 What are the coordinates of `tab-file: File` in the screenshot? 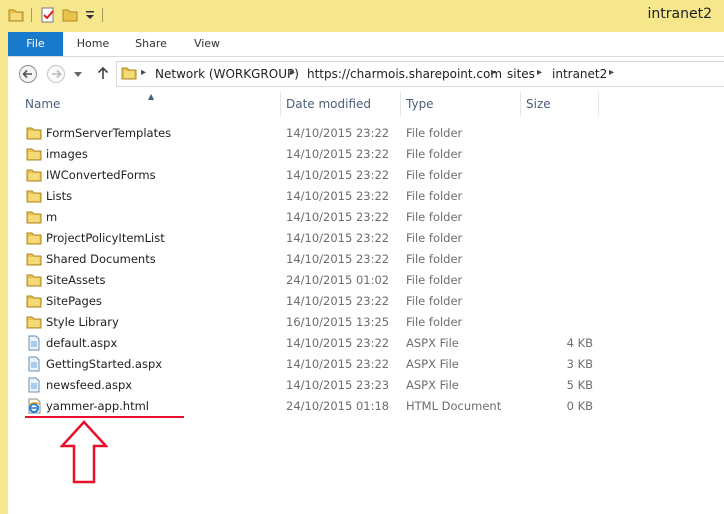 It's located at (35, 44).